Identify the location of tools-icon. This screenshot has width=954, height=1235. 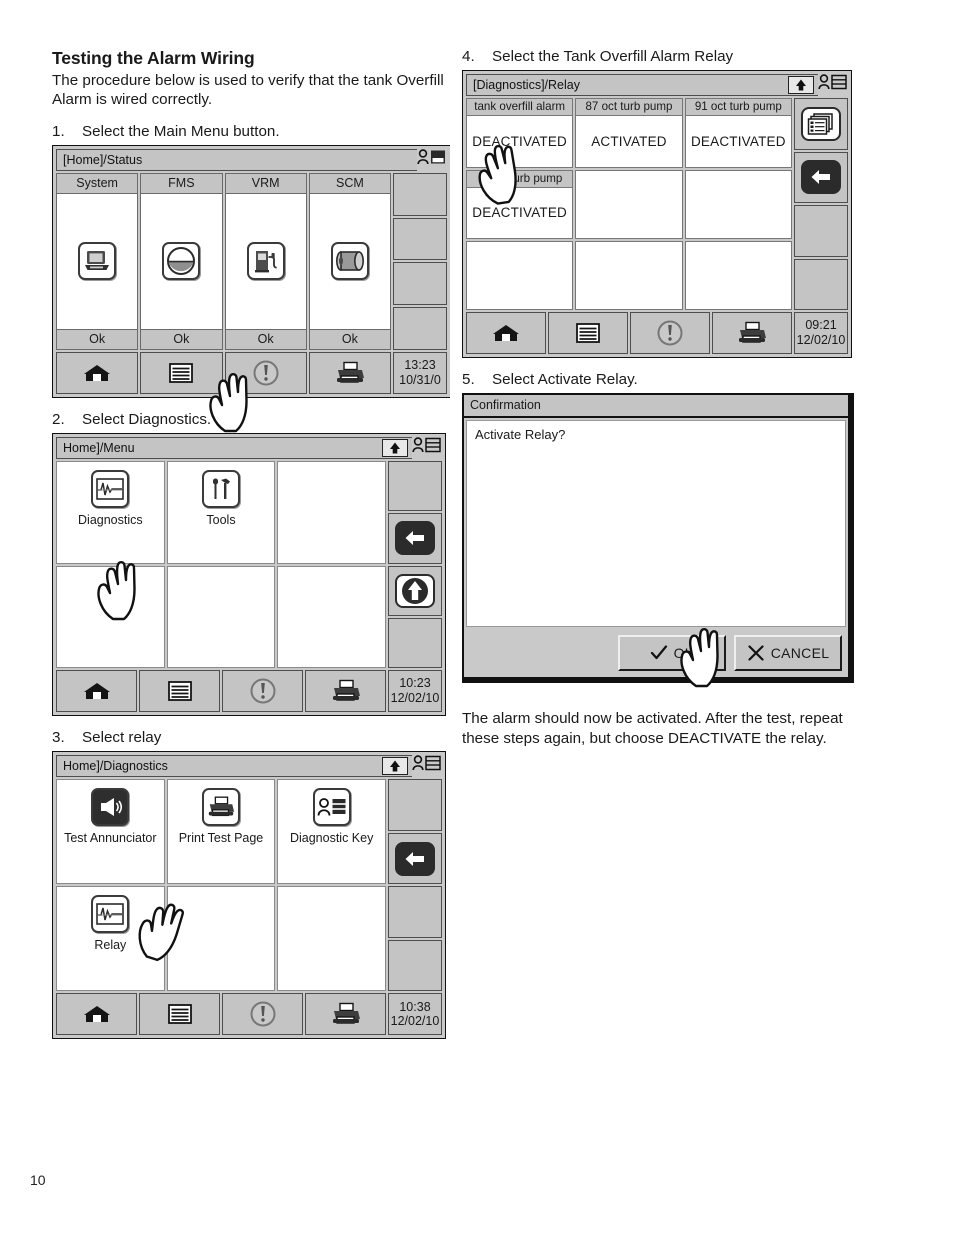
(220, 489).